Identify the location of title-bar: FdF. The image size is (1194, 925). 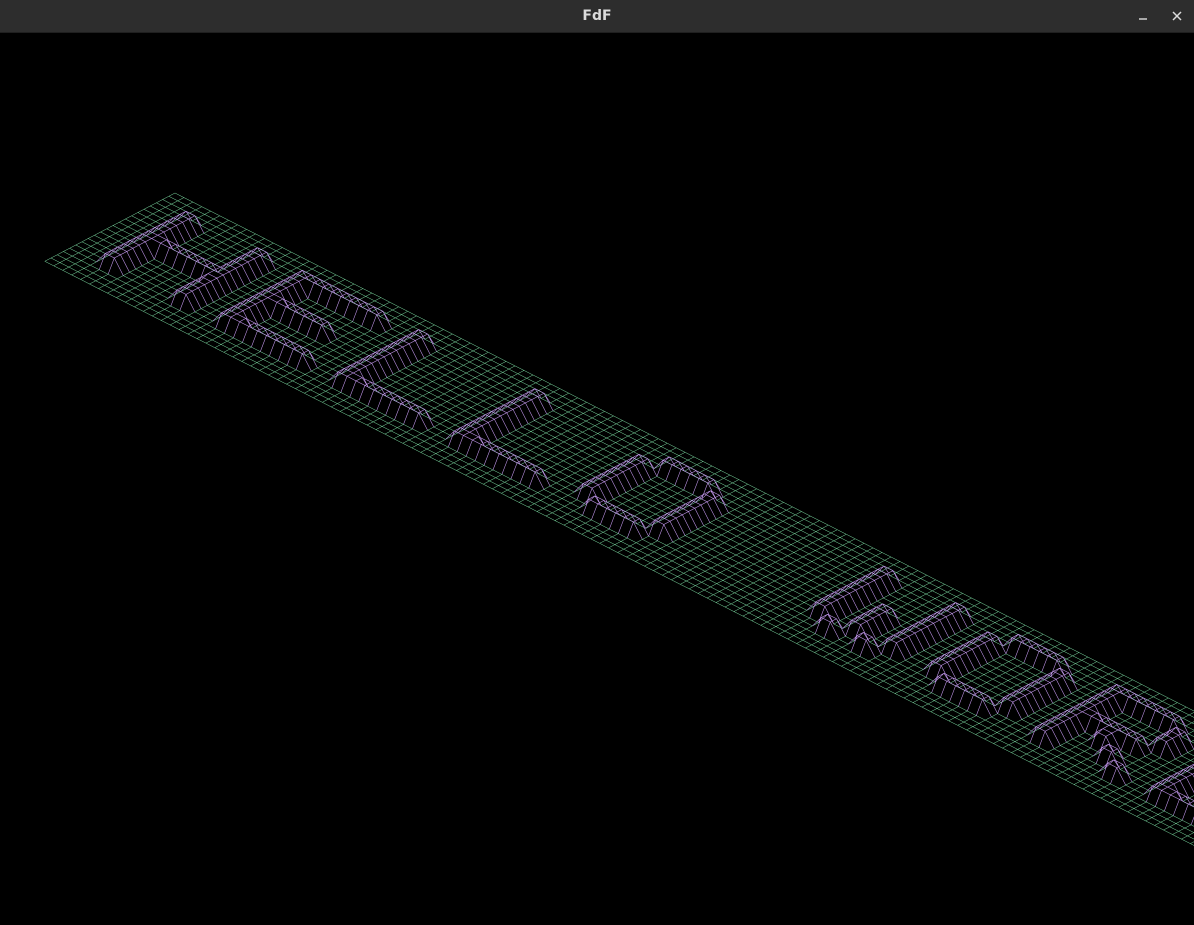
(597, 16).